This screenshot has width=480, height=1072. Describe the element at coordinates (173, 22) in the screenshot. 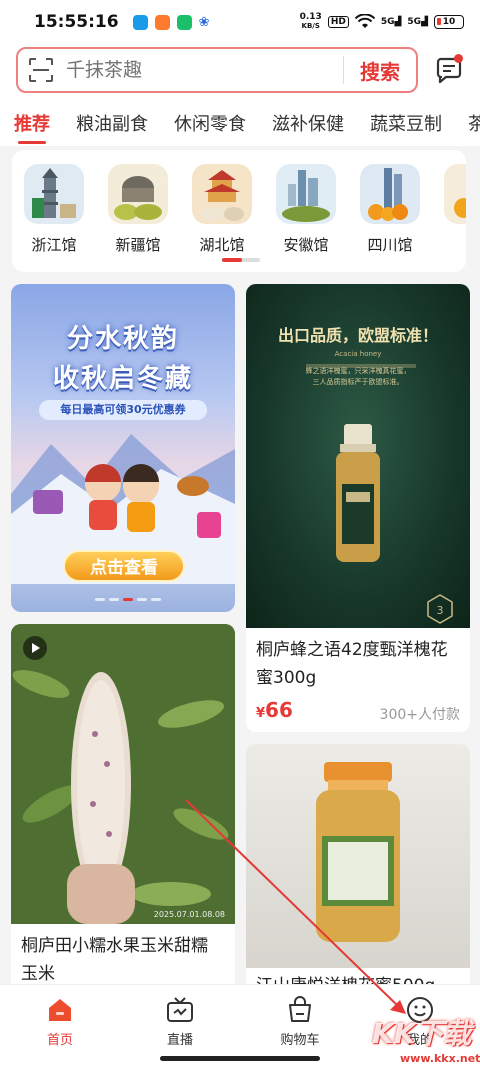

I see `notification-icons: ❀` at that location.